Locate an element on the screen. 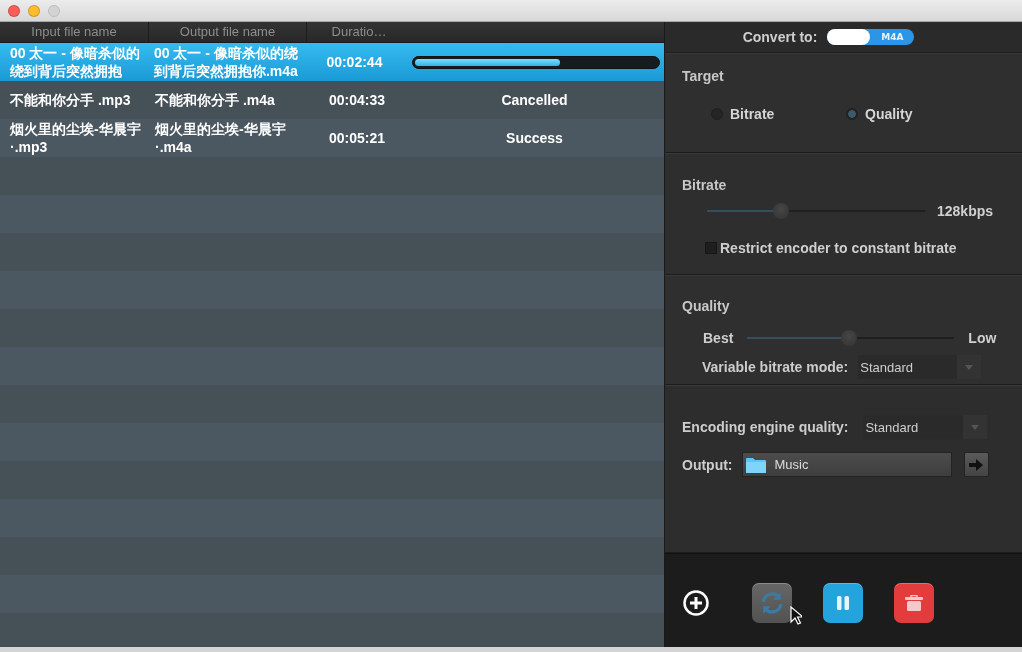  status-cell: Success is located at coordinates (534, 138).